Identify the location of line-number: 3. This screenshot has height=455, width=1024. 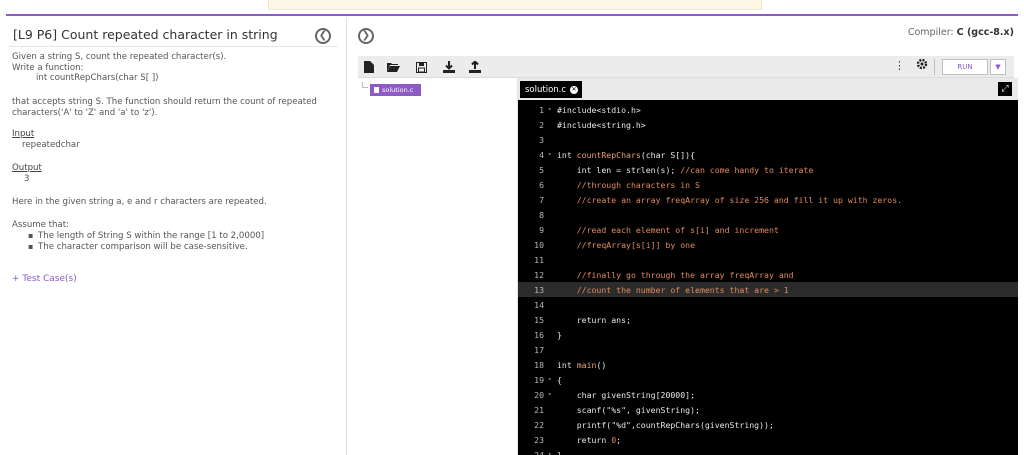
(541, 139).